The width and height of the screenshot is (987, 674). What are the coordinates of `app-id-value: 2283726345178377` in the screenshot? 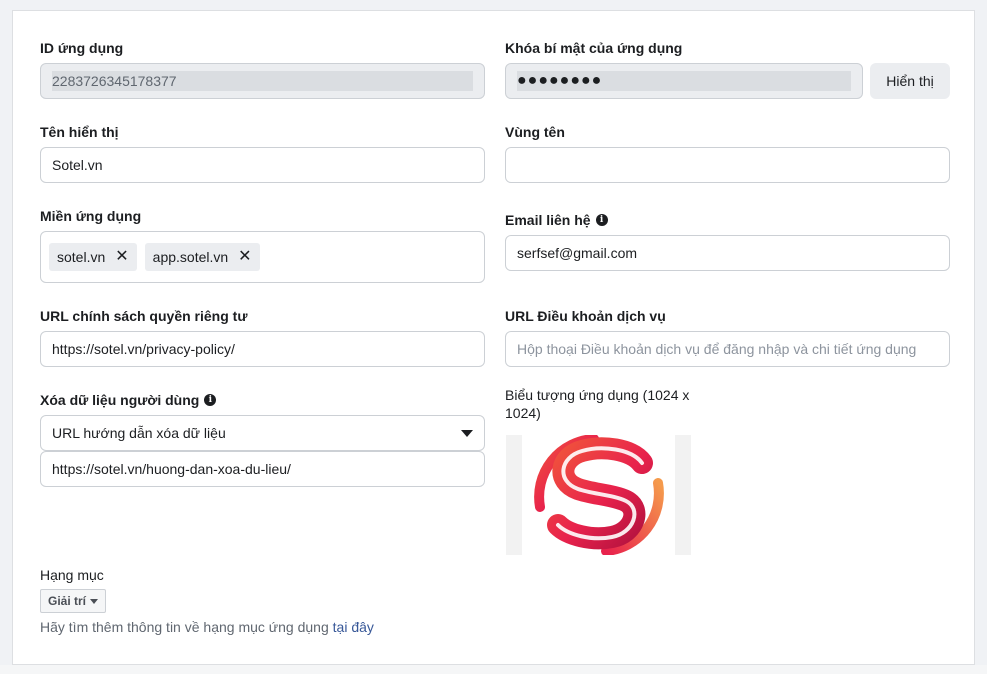 It's located at (262, 81).